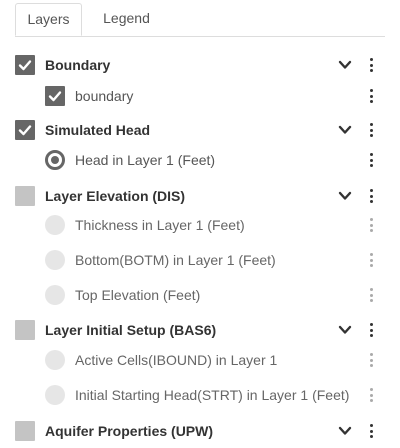  Describe the element at coordinates (200, 65) in the screenshot. I see `group-row-boundary: Boundary` at that location.